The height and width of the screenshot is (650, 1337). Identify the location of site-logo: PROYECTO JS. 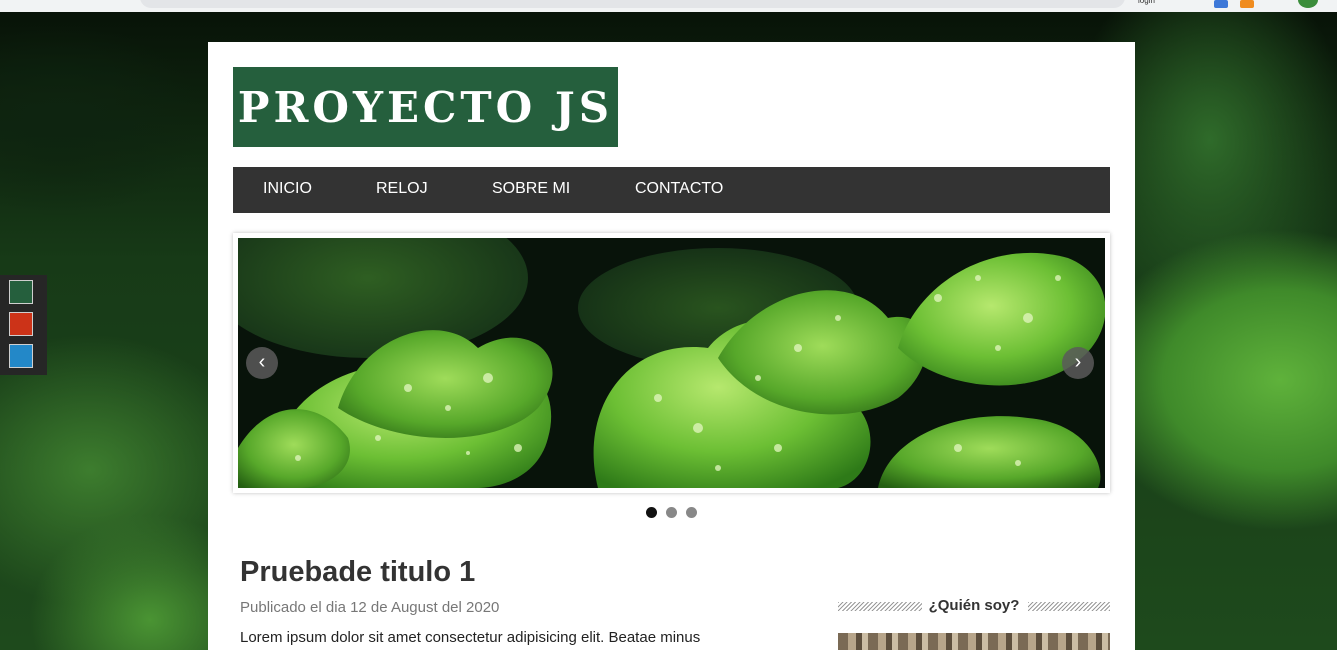
(425, 107).